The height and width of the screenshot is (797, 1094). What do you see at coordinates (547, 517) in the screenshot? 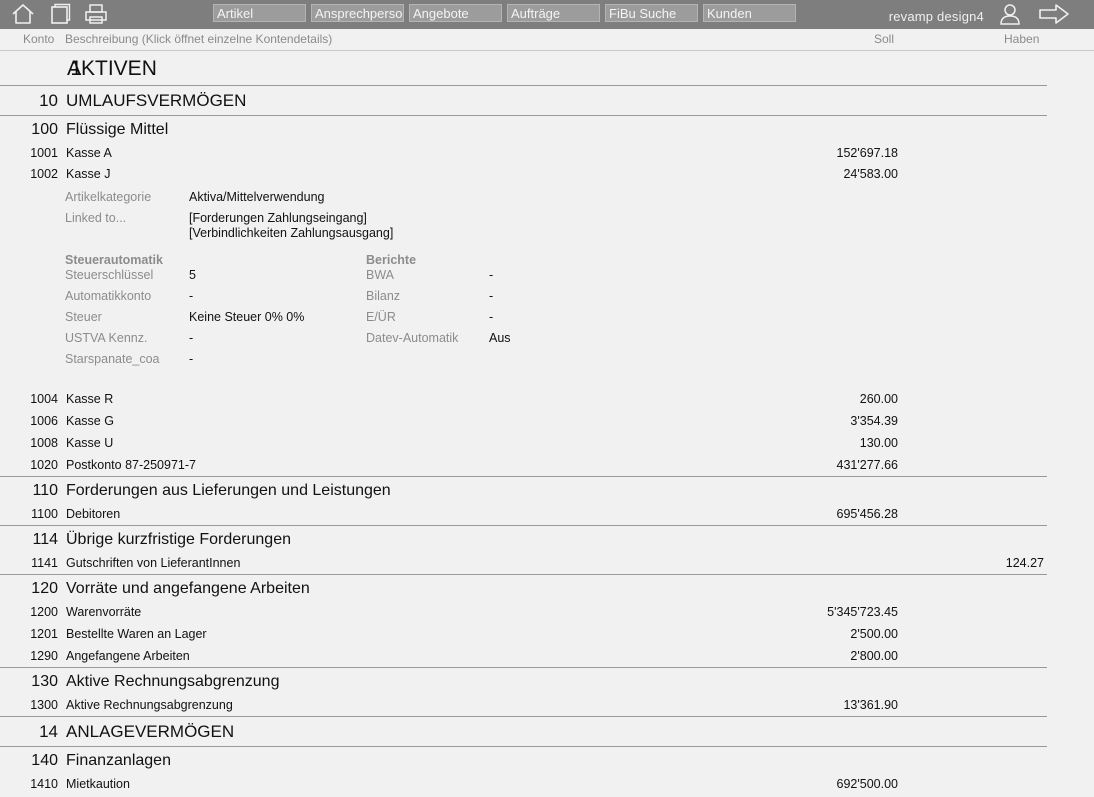
I see `account-row-1100: 1100 Debitoren 695'456.28` at bounding box center [547, 517].